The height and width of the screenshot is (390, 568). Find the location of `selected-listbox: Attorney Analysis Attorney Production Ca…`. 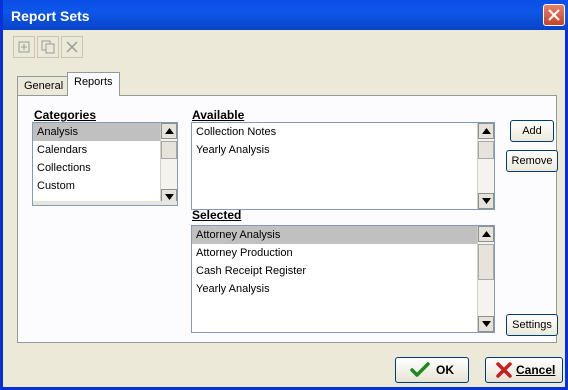

selected-listbox: Attorney Analysis Attorney Production Ca… is located at coordinates (343, 279).